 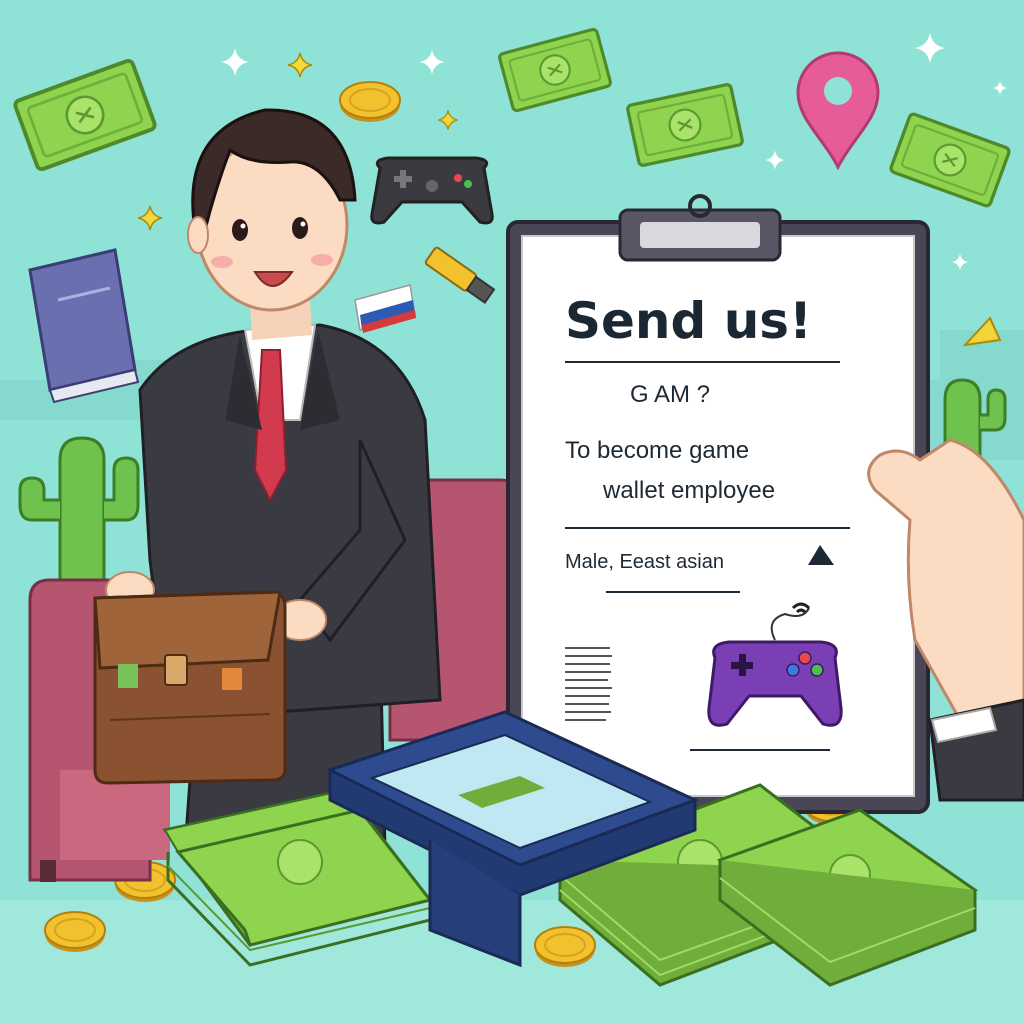 What do you see at coordinates (688, 490) in the screenshot?
I see `clipboard-line-2: wallet employee` at bounding box center [688, 490].